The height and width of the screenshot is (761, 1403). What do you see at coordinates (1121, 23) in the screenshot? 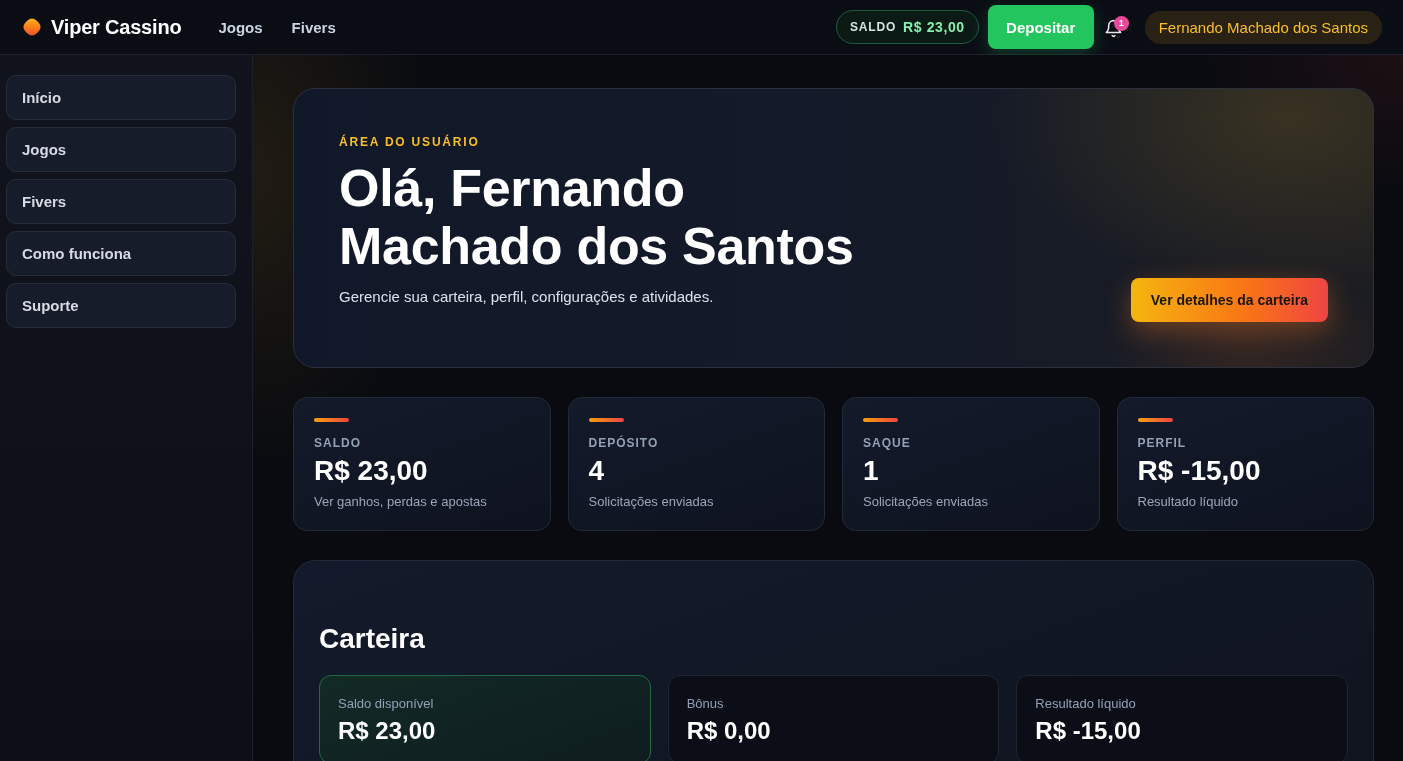
I see `notification-badge: 1` at bounding box center [1121, 23].